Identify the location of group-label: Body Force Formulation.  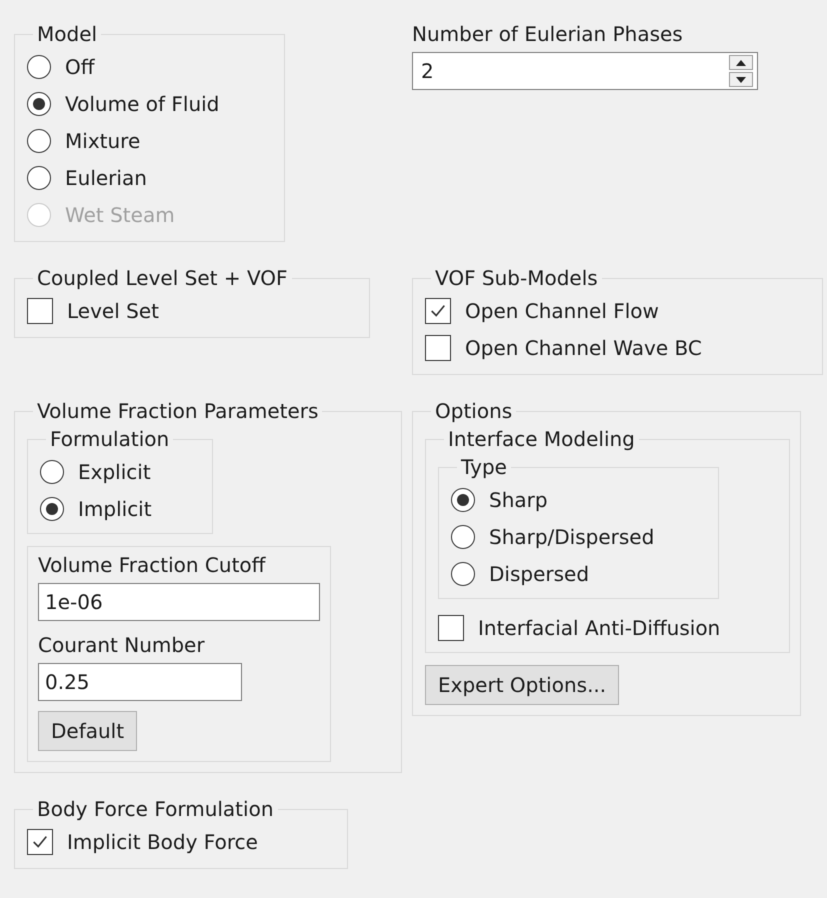
(155, 809).